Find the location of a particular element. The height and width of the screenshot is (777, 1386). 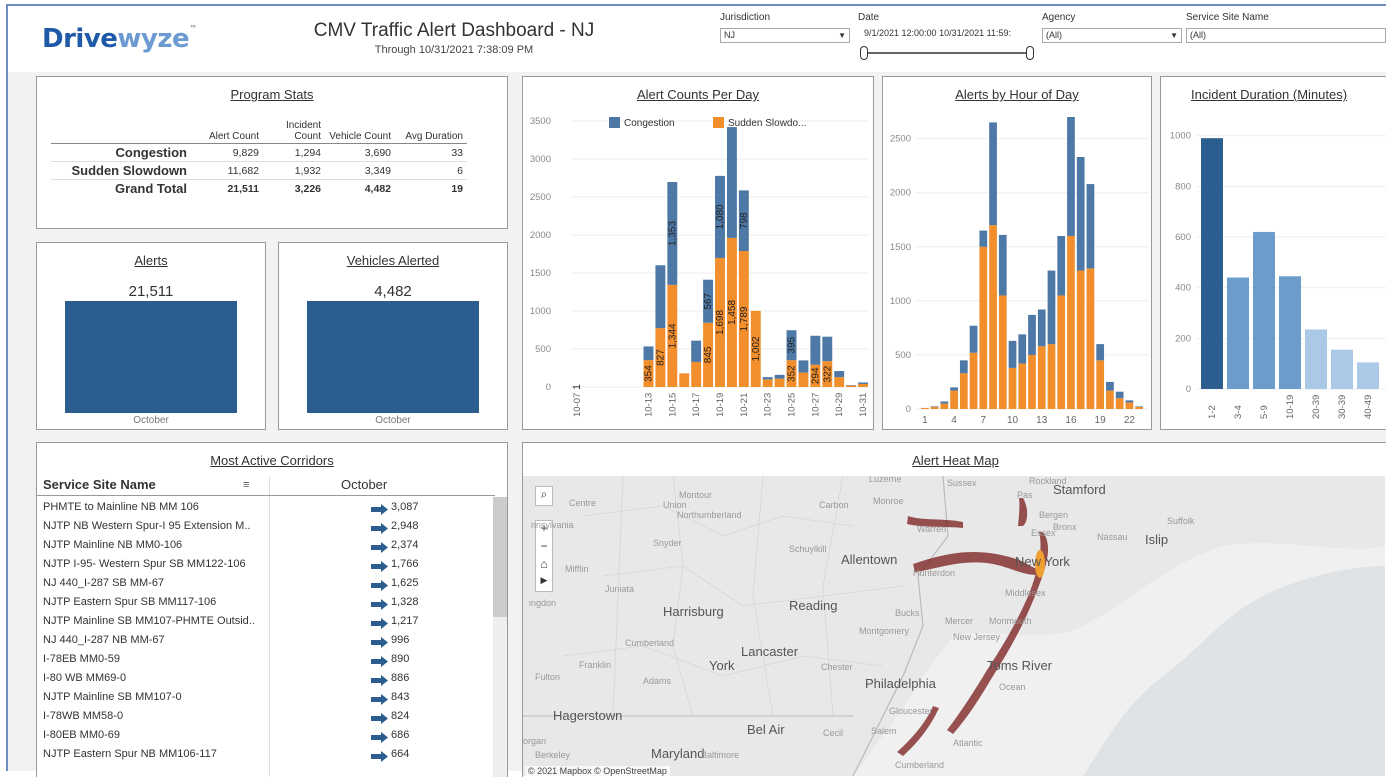

play-arrow-icon: ▶ is located at coordinates (544, 580).